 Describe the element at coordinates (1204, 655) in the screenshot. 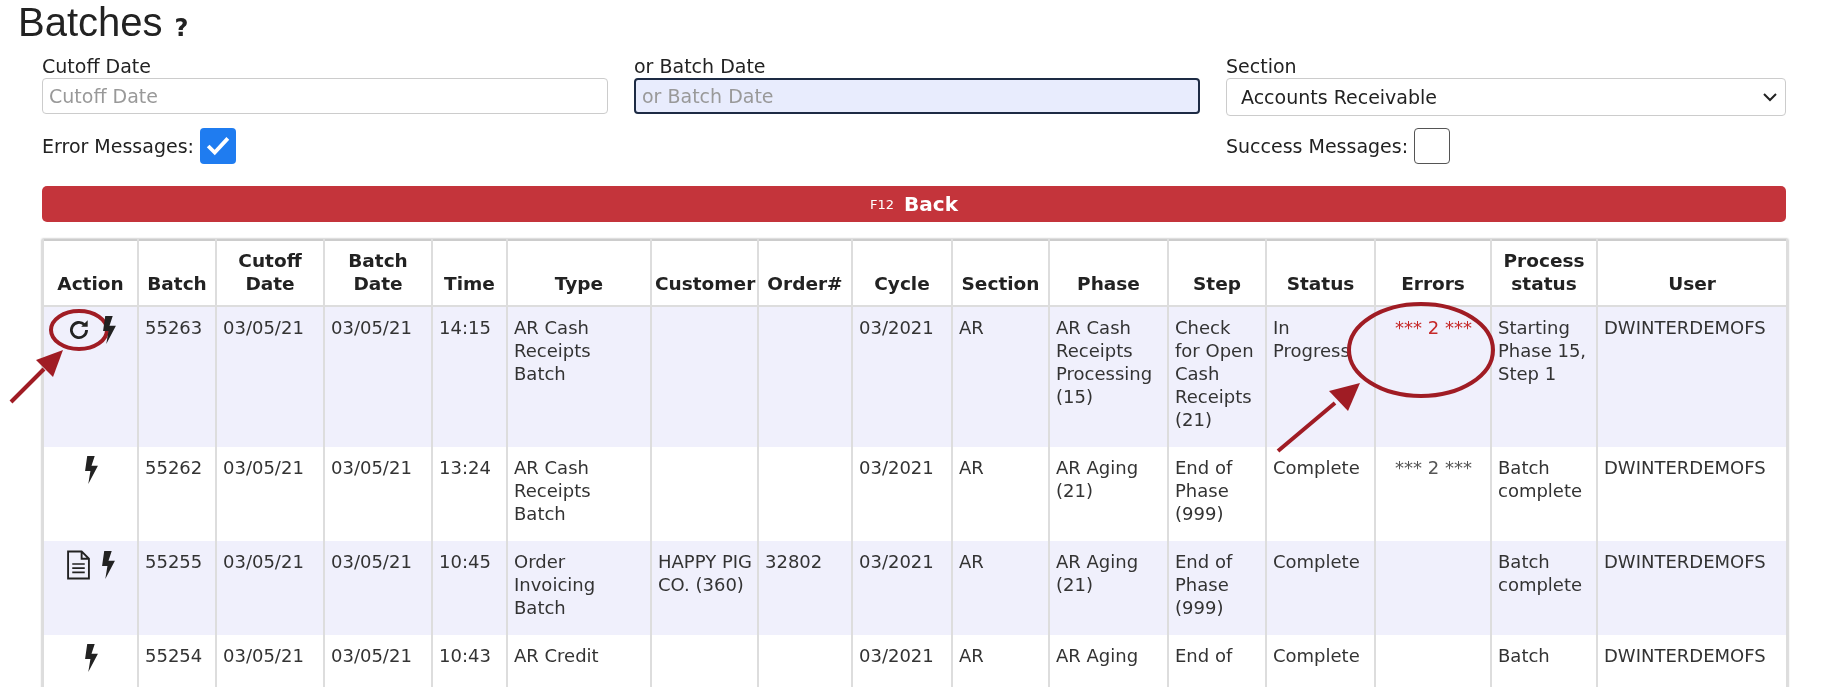

I see `step-cell: End of` at that location.